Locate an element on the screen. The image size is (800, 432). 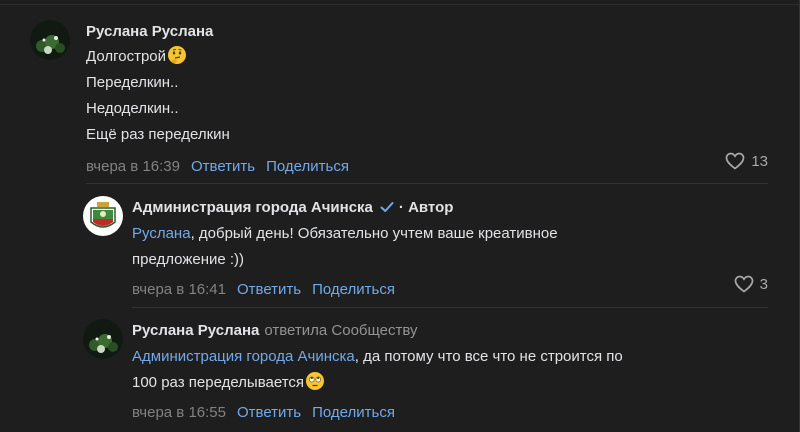
comment-author: Администрация города Ачинска · Автор is located at coordinates (452, 207).